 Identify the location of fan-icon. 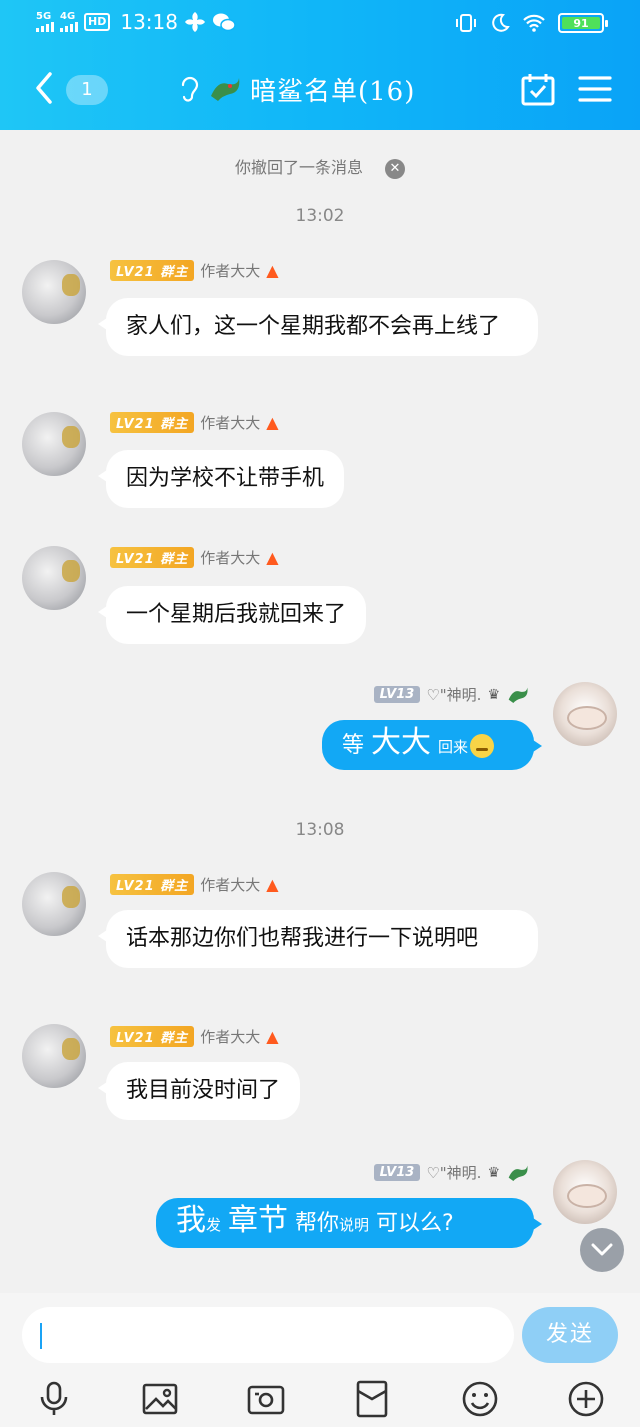
(194, 22).